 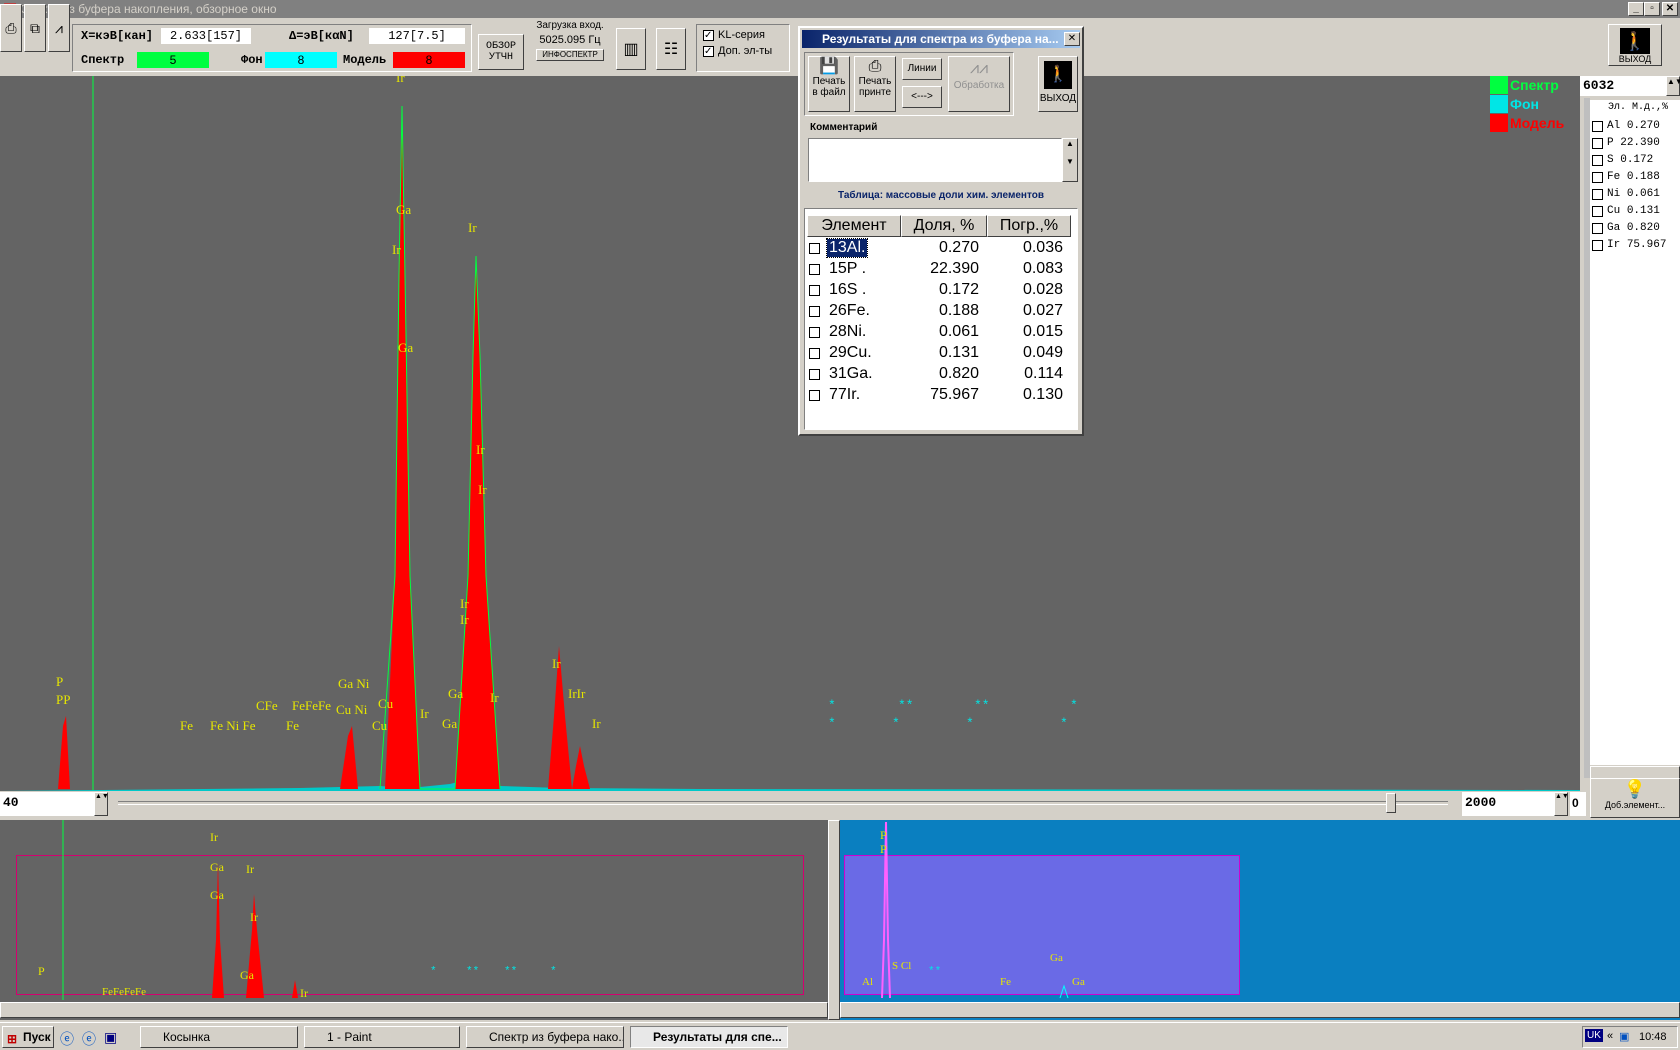 I want to click on task-solitaire: Косынка, so click(x=219, y=1037).